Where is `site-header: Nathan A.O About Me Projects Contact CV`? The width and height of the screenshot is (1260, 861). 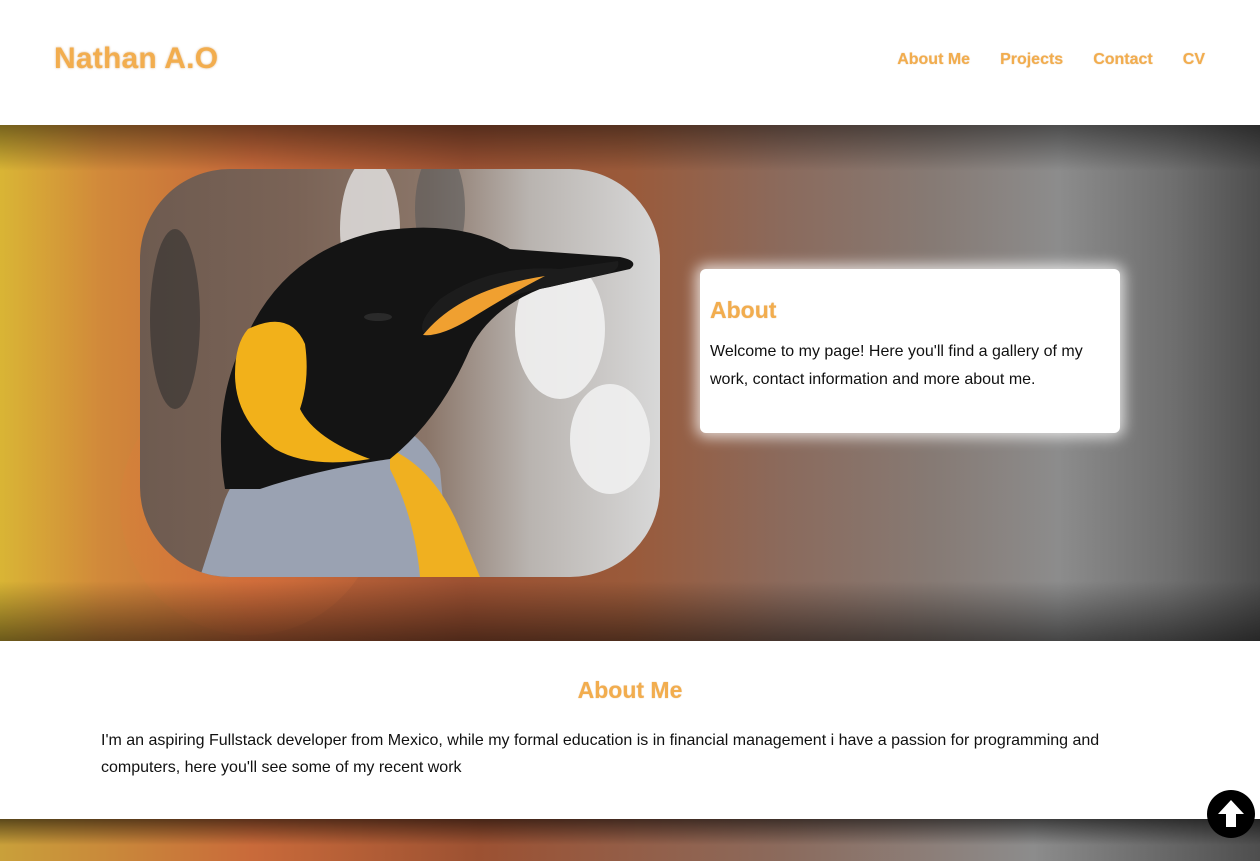 site-header: Nathan A.O About Me Projects Contact CV is located at coordinates (630, 62).